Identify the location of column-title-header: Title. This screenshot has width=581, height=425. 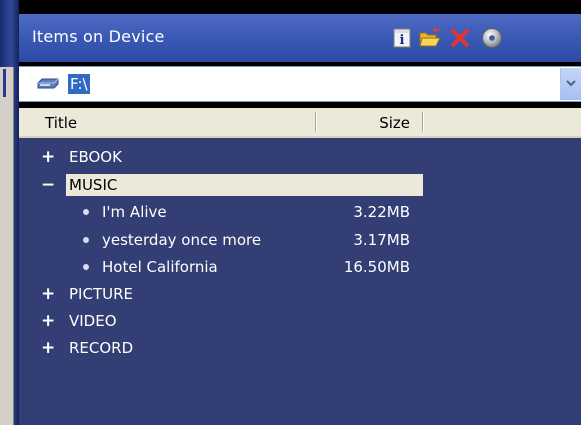
(61, 123).